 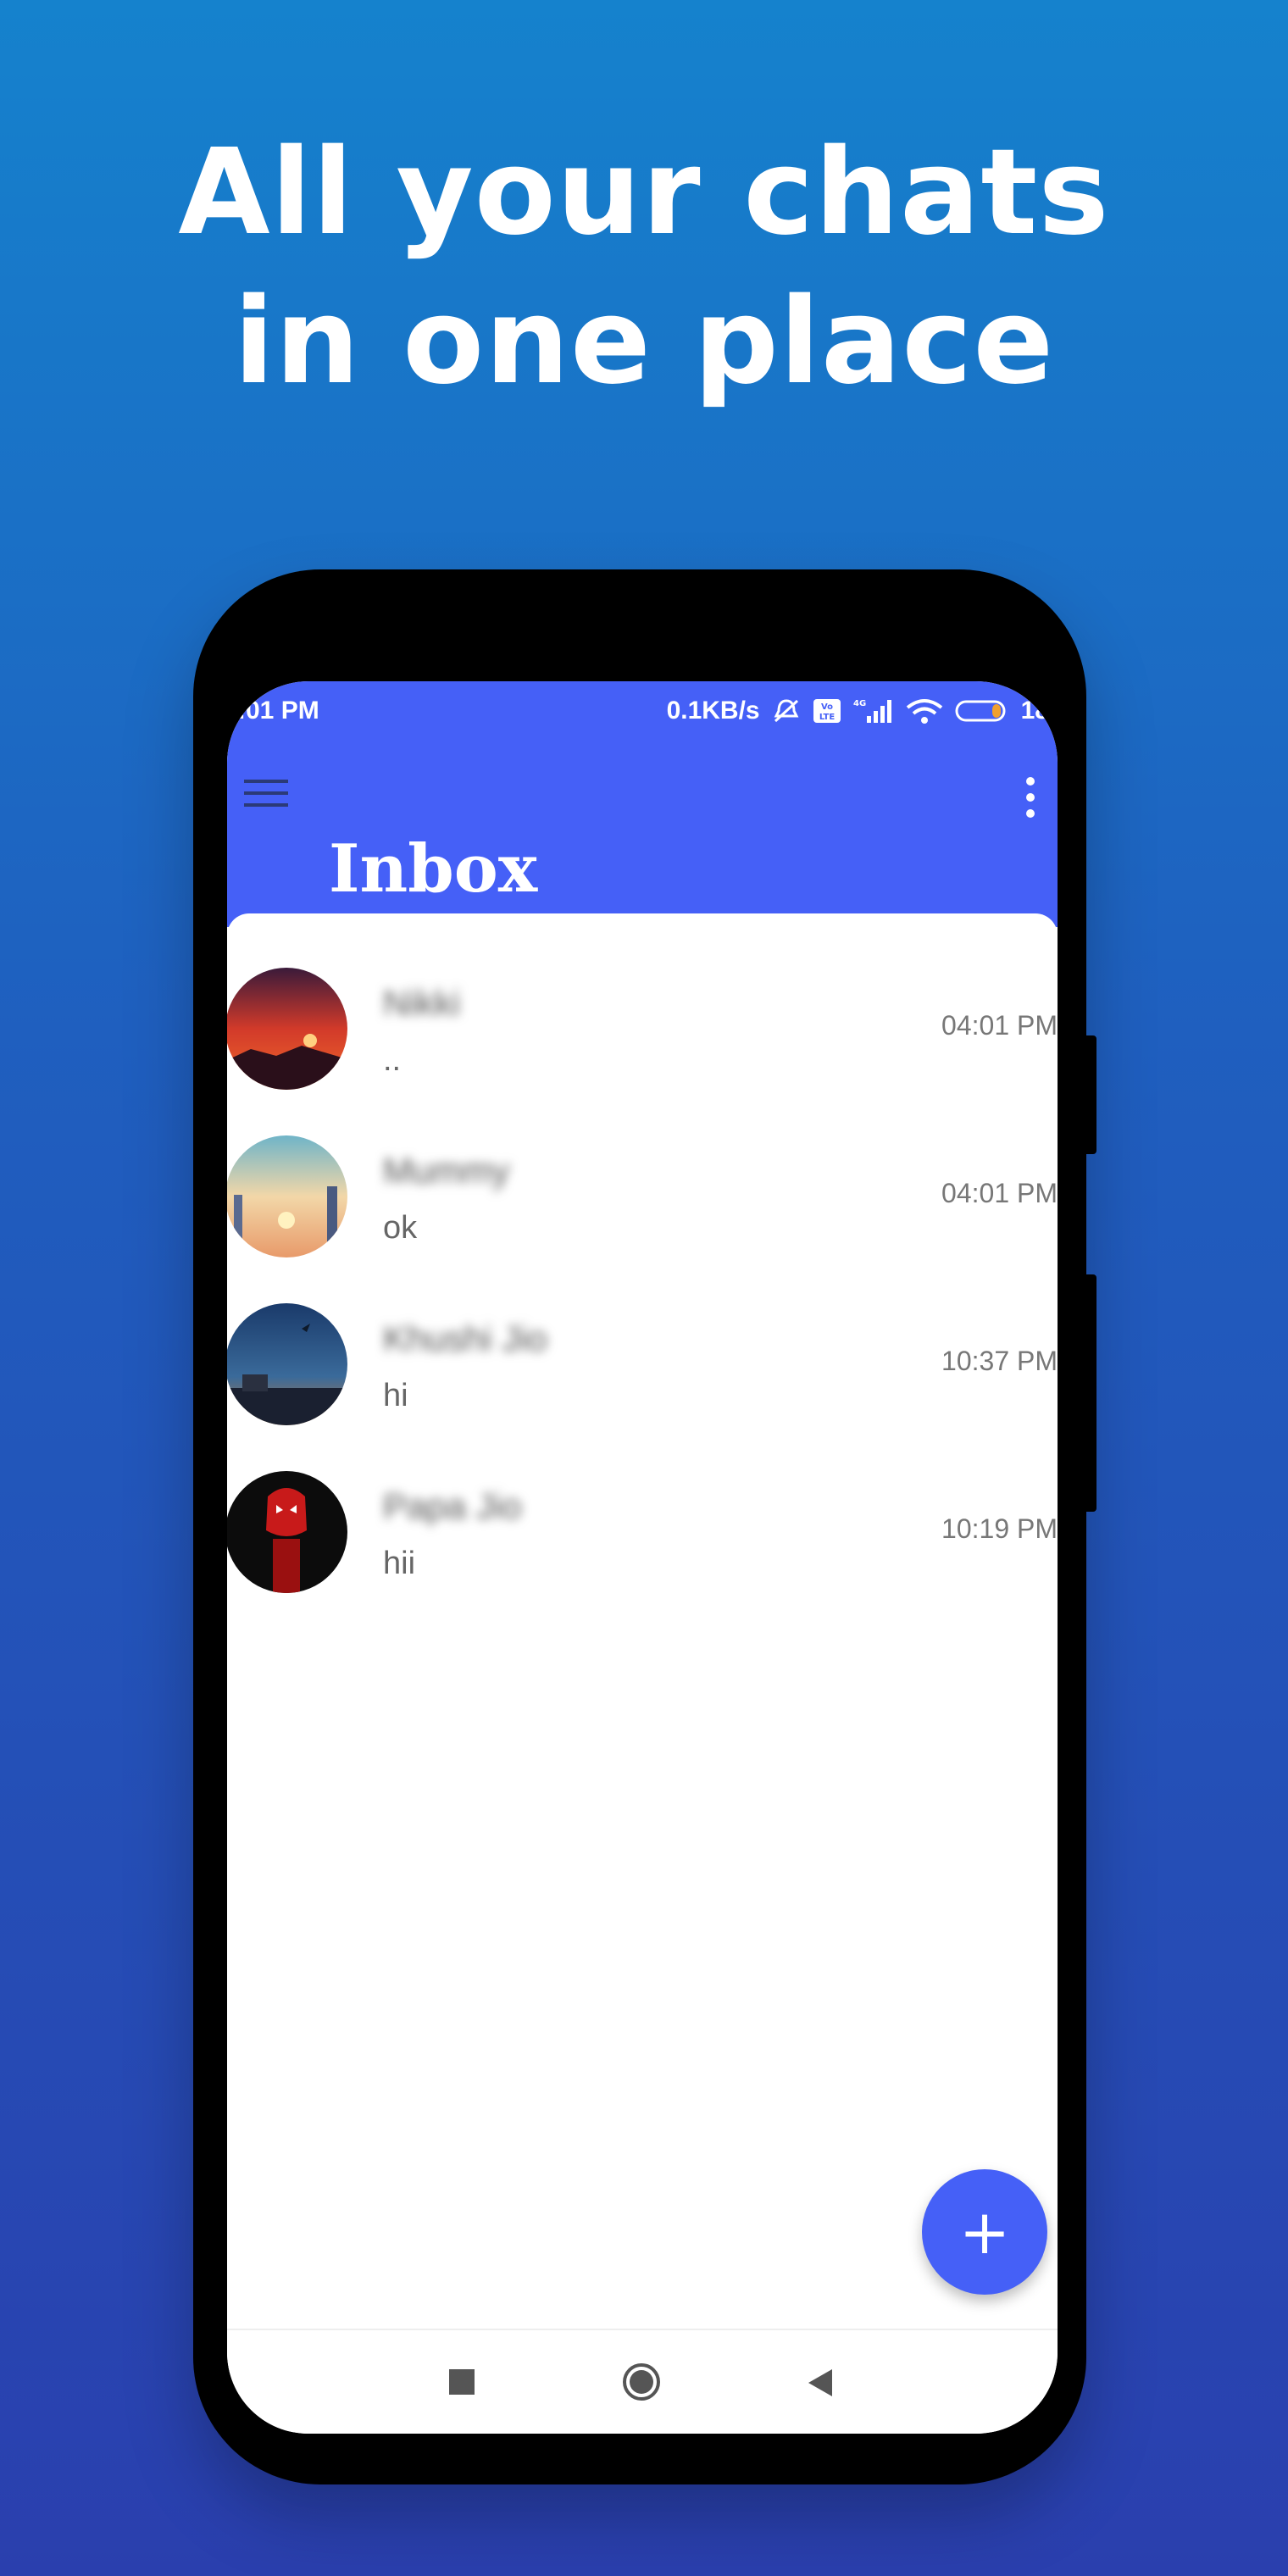 What do you see at coordinates (399, 1563) in the screenshot?
I see `chat-last-message: hii` at bounding box center [399, 1563].